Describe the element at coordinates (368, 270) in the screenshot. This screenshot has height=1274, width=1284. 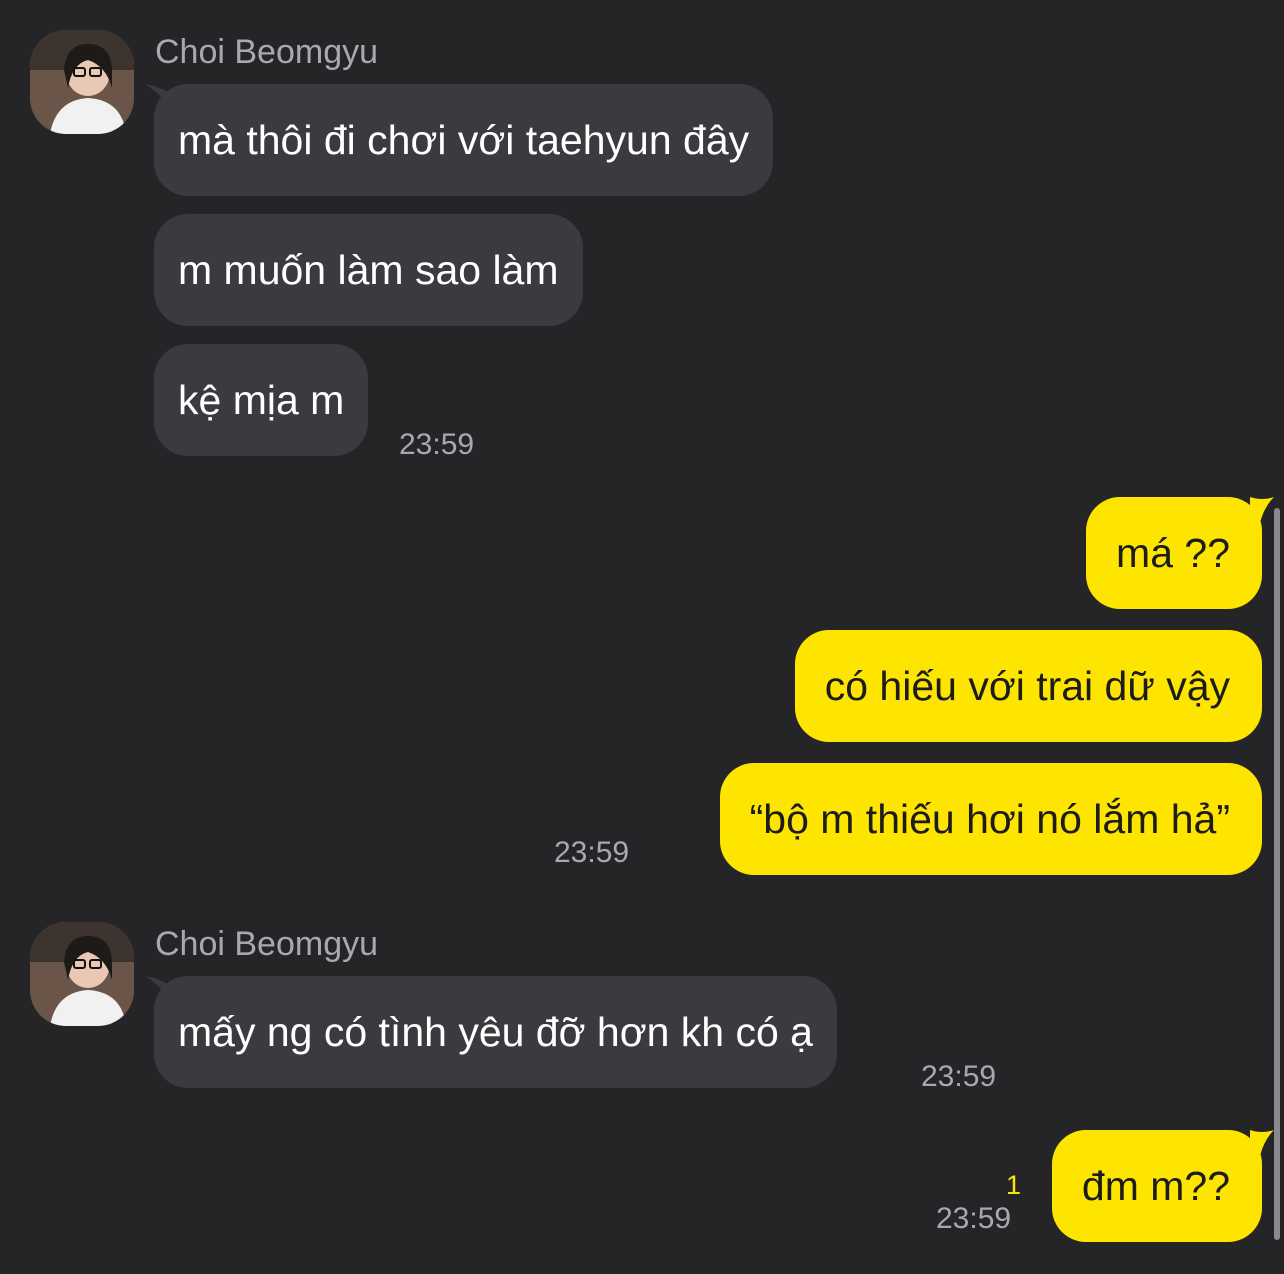
I see `incoming-message: m muốn làm sao làm` at that location.